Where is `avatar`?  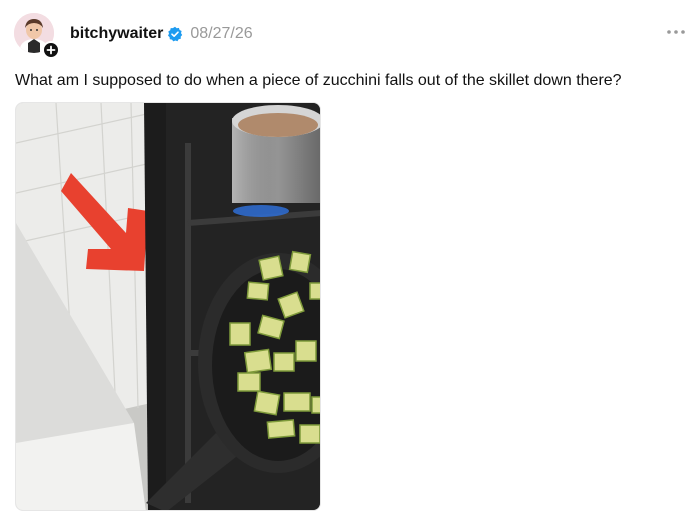
avatar is located at coordinates (37, 36).